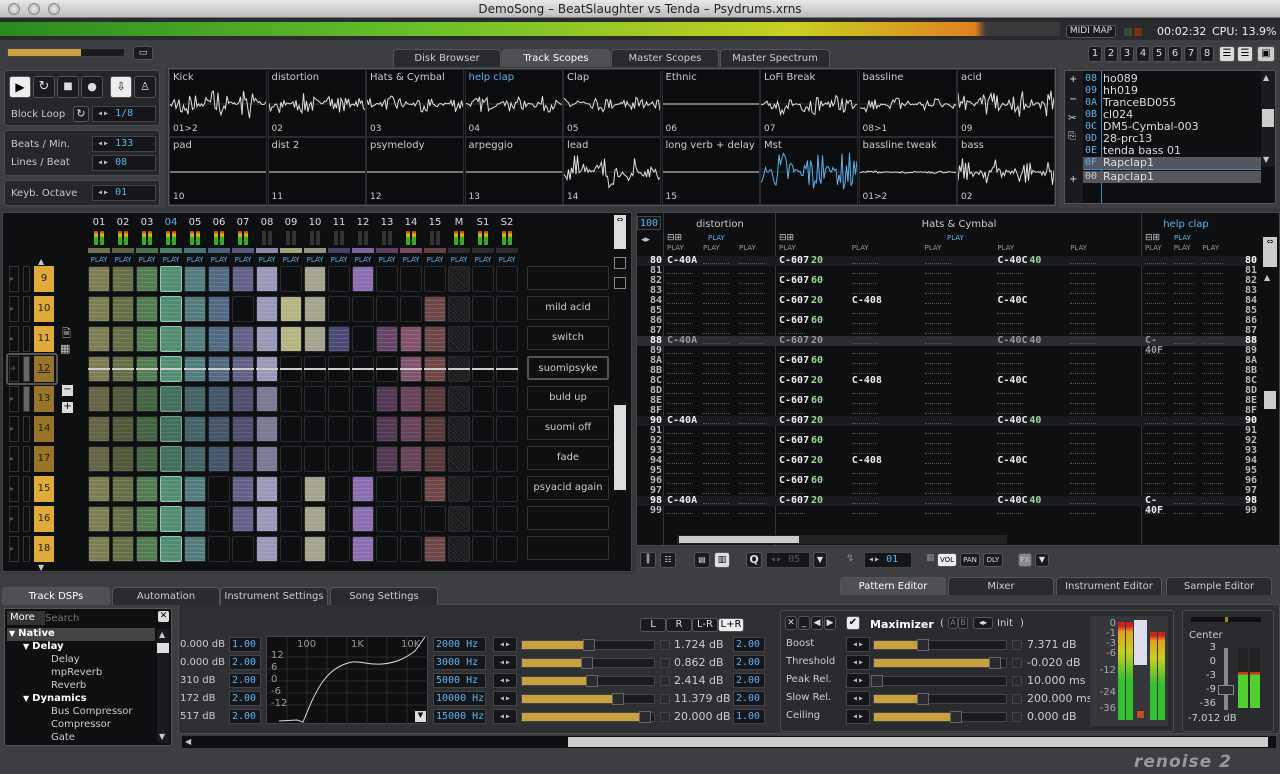  What do you see at coordinates (459, 222) in the screenshot?
I see `matrix-track-header: M` at bounding box center [459, 222].